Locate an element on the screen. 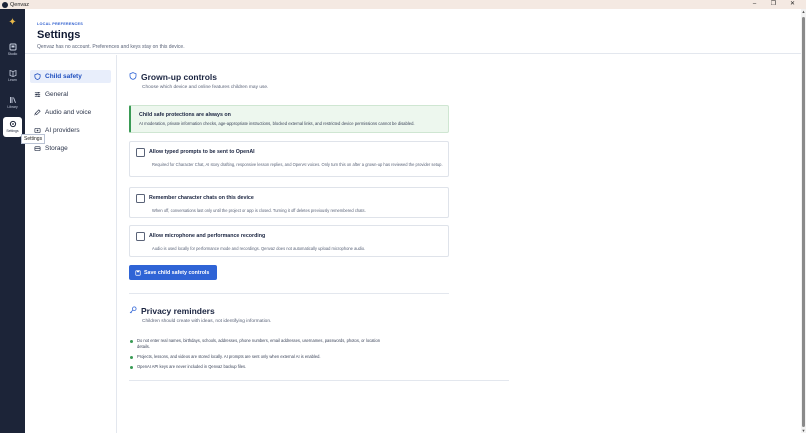  nav-item-audio-voice: Audio and voice is located at coordinates (70, 112).